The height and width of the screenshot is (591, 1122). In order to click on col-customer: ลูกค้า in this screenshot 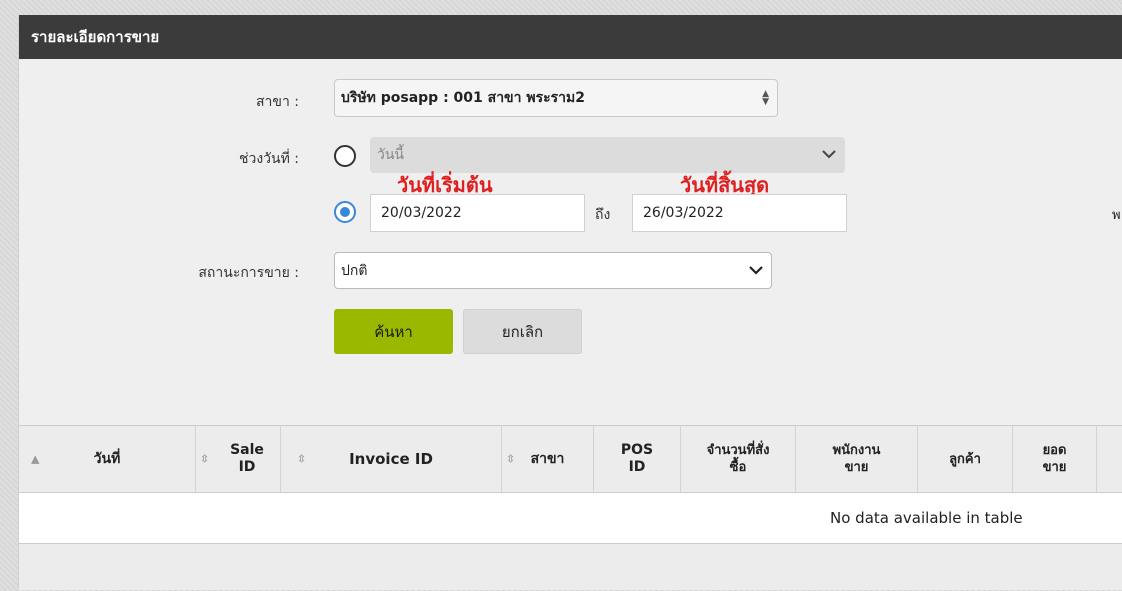, I will do `click(965, 459)`.